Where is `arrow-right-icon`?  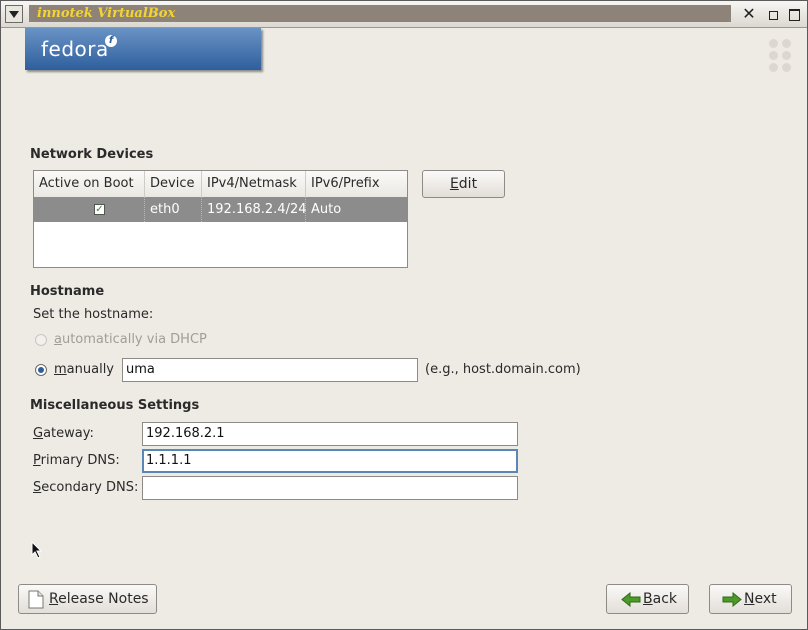 arrow-right-icon is located at coordinates (732, 599).